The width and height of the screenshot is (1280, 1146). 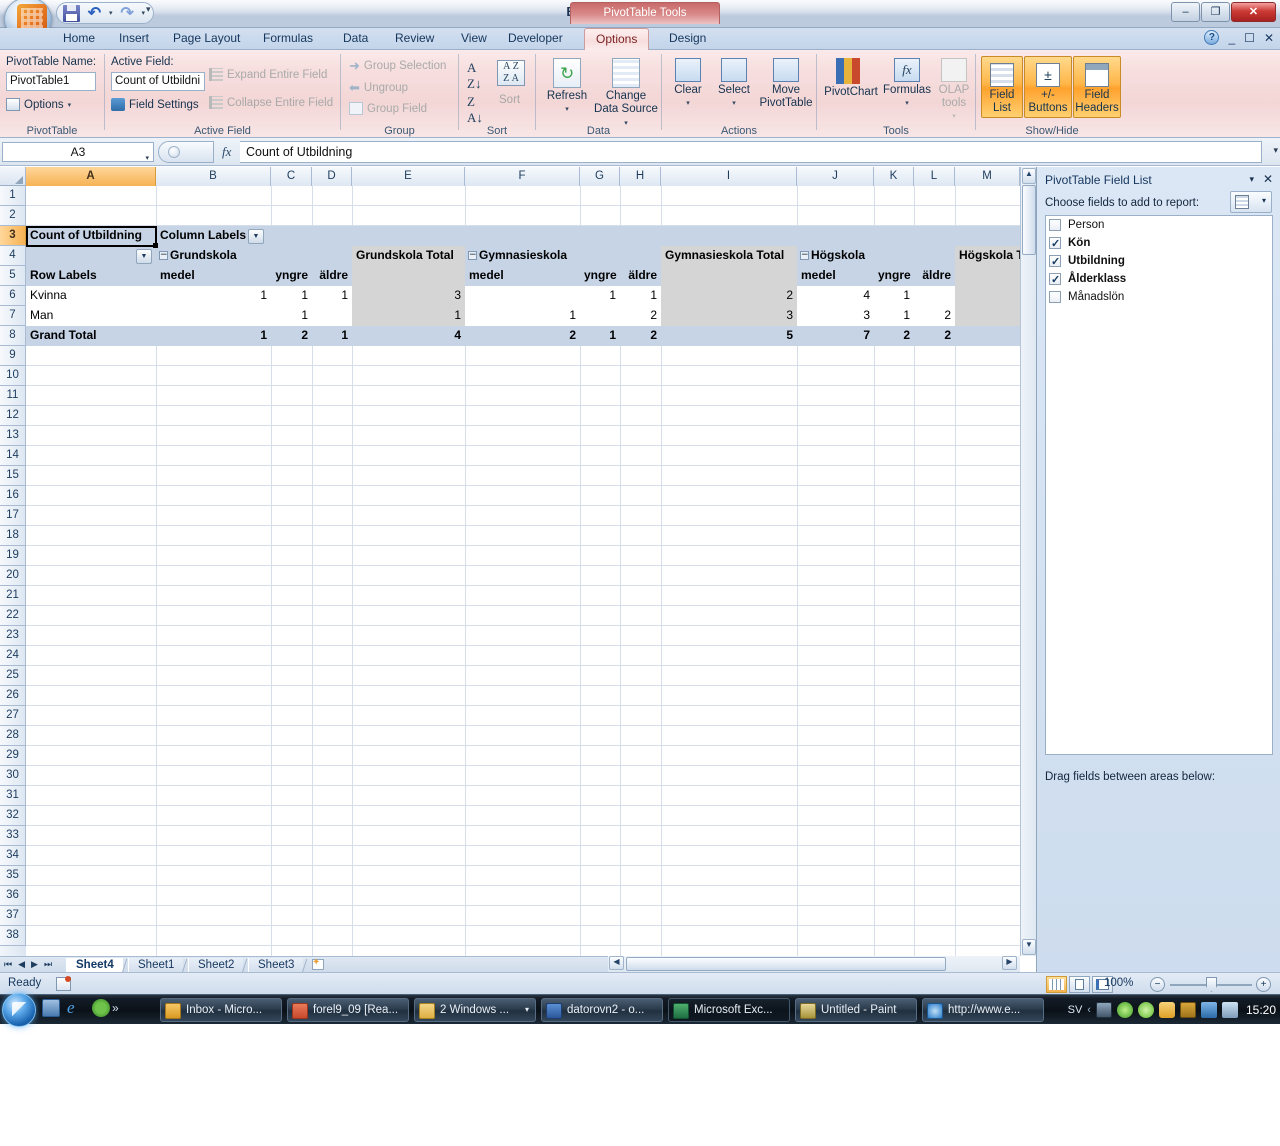 I want to click on row-header-11: 11, so click(x=13, y=396).